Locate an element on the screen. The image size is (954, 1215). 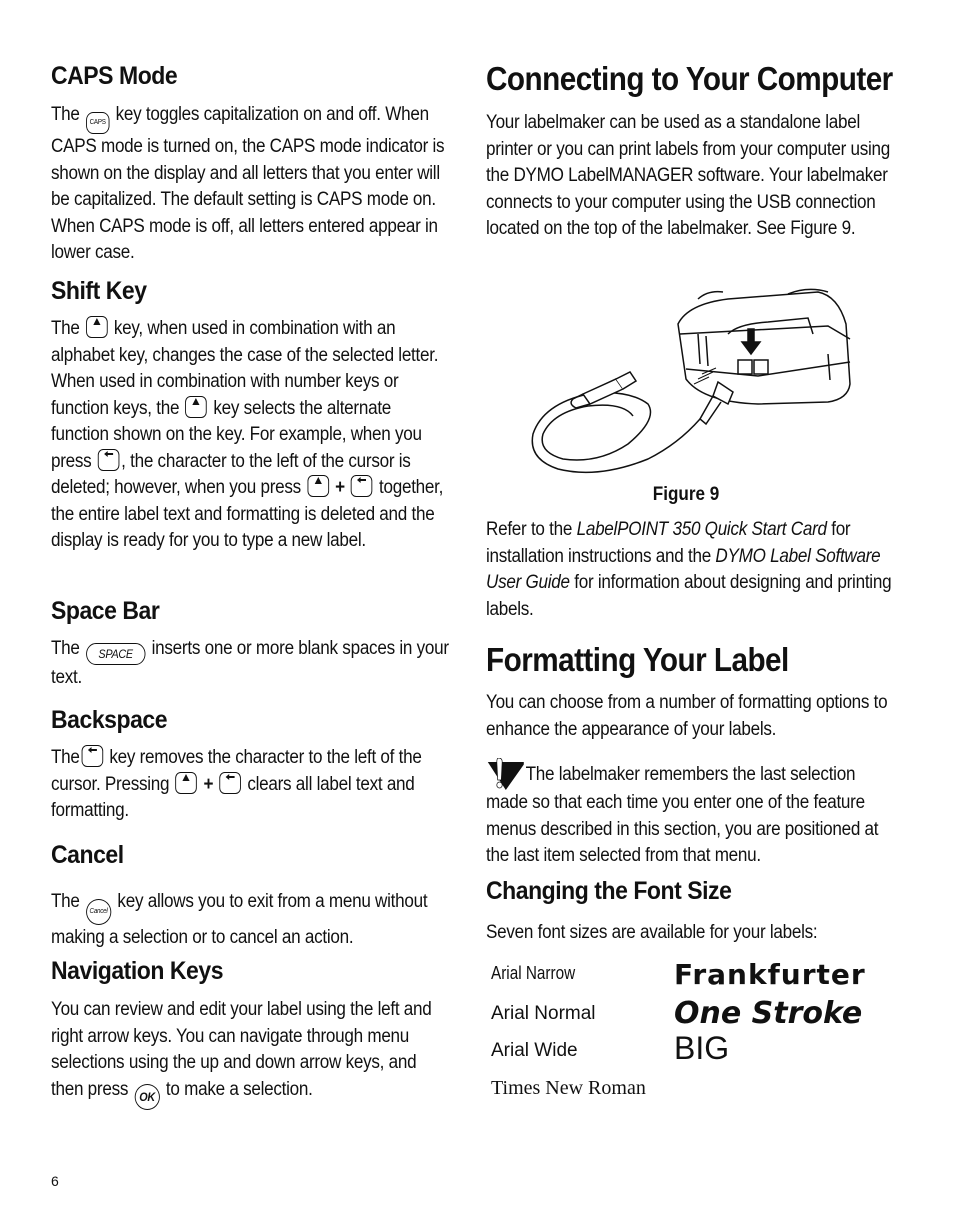
navigation-keys-heading: Navigation Keys is located at coordinates (137, 971).